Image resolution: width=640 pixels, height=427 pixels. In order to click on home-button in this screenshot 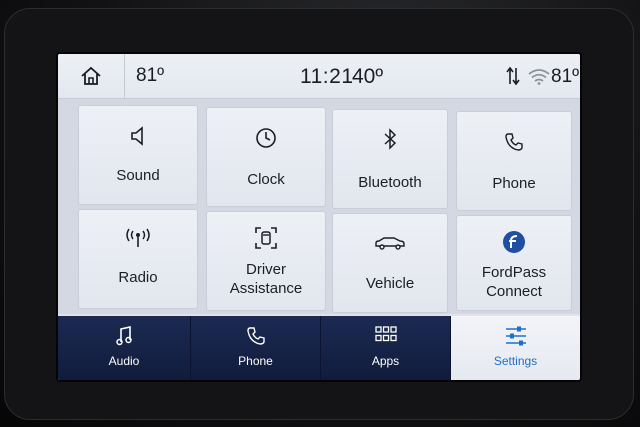, I will do `click(91, 76)`.